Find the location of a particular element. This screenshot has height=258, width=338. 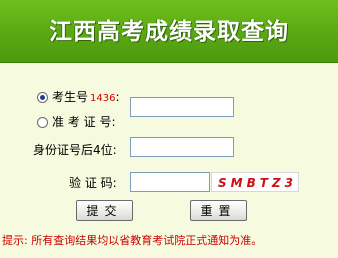

exam-number-radio is located at coordinates (42, 97).